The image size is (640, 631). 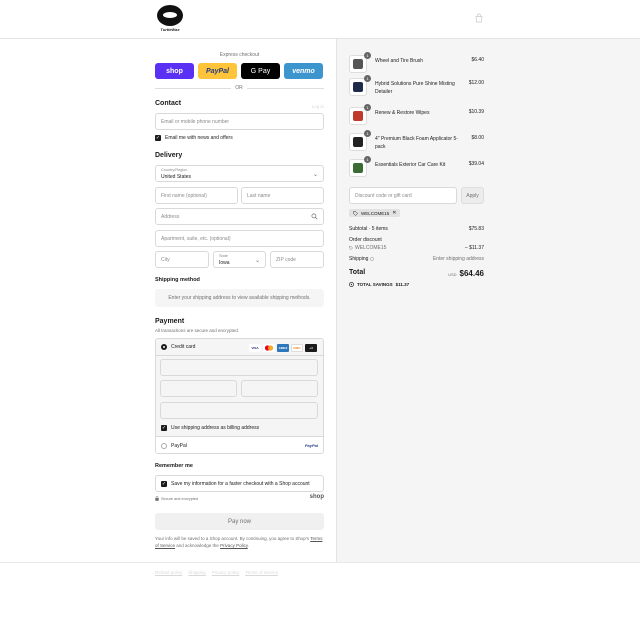 I want to click on cart-item: 1 Wheel and Tire Brush $6.40, so click(x=416, y=64).